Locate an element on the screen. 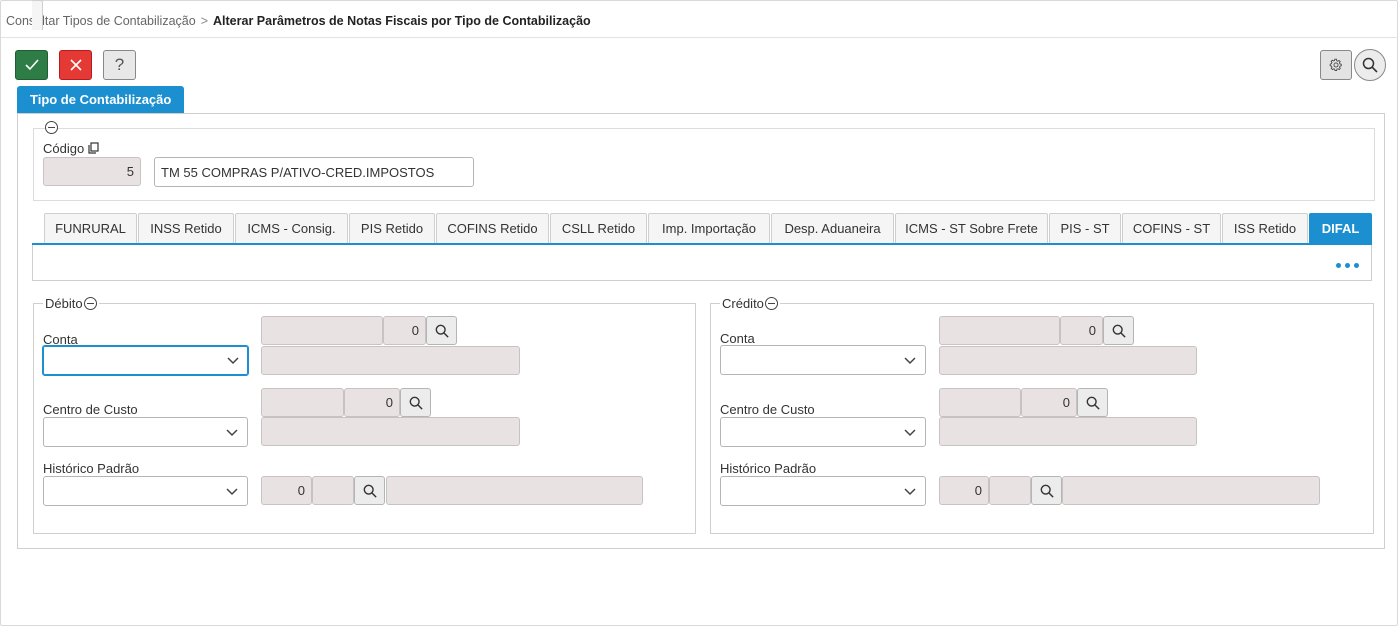  credito-centro-custo-select is located at coordinates (823, 432).